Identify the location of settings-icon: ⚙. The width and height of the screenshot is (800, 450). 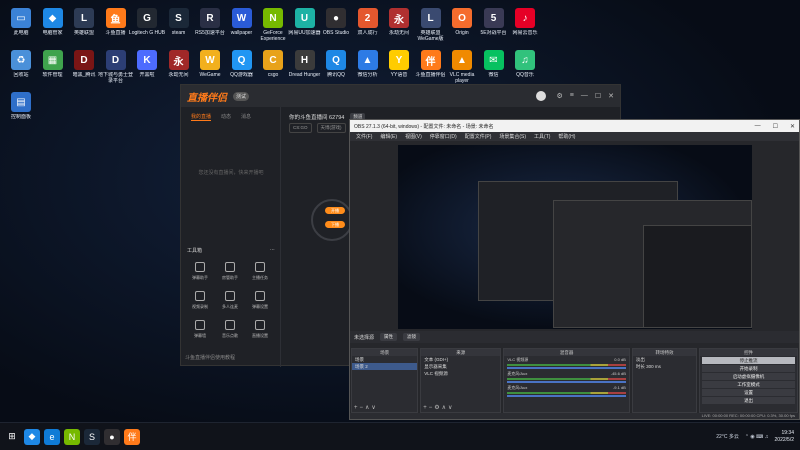
(559, 96).